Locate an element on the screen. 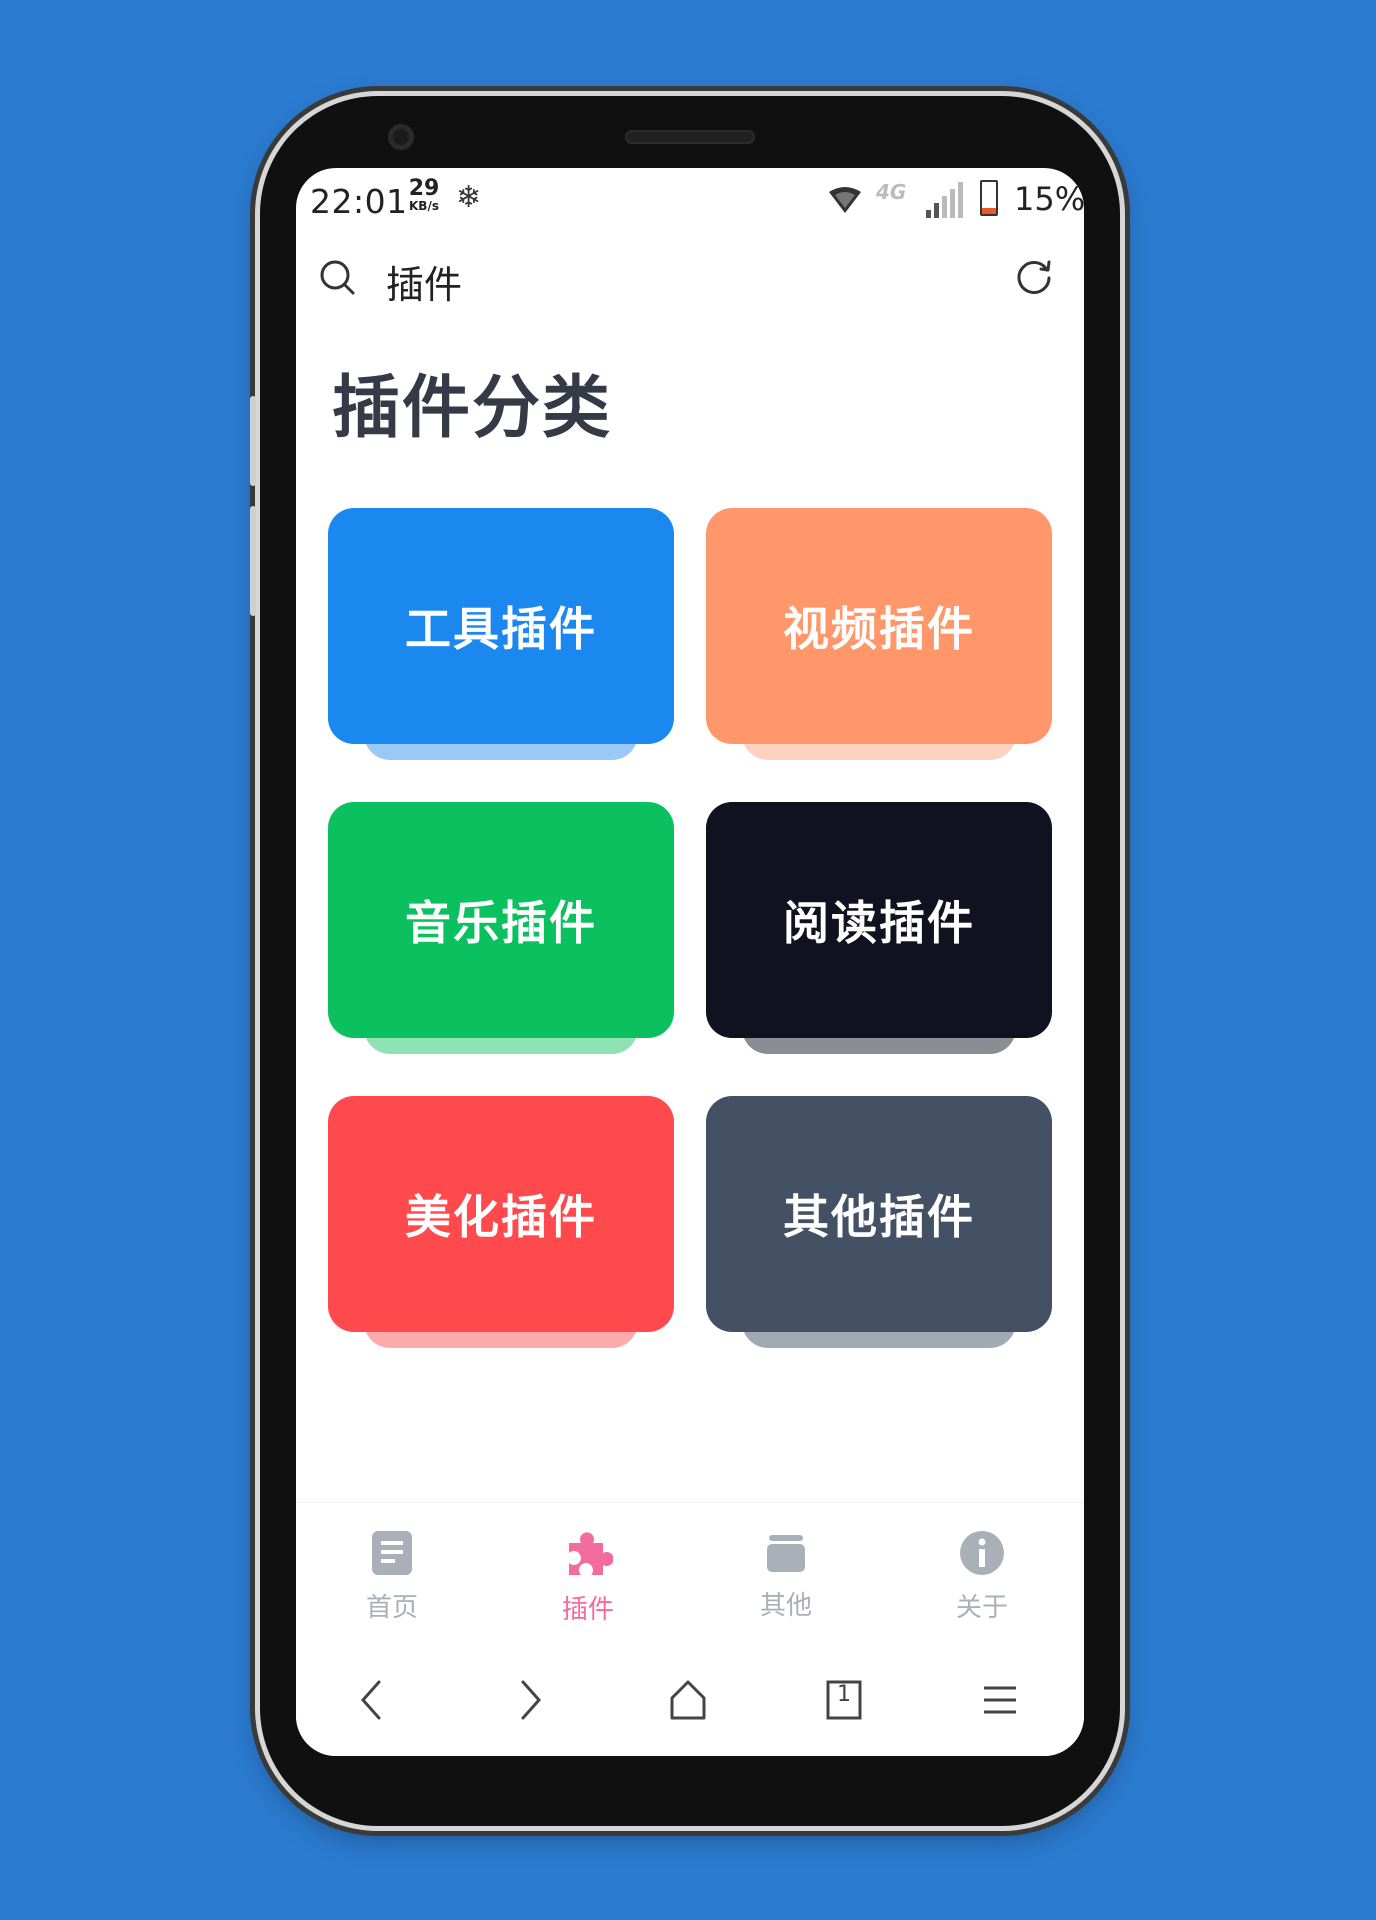 Image resolution: width=1376 pixels, height=1920 pixels. network-speed-unit: KB/s is located at coordinates (424, 206).